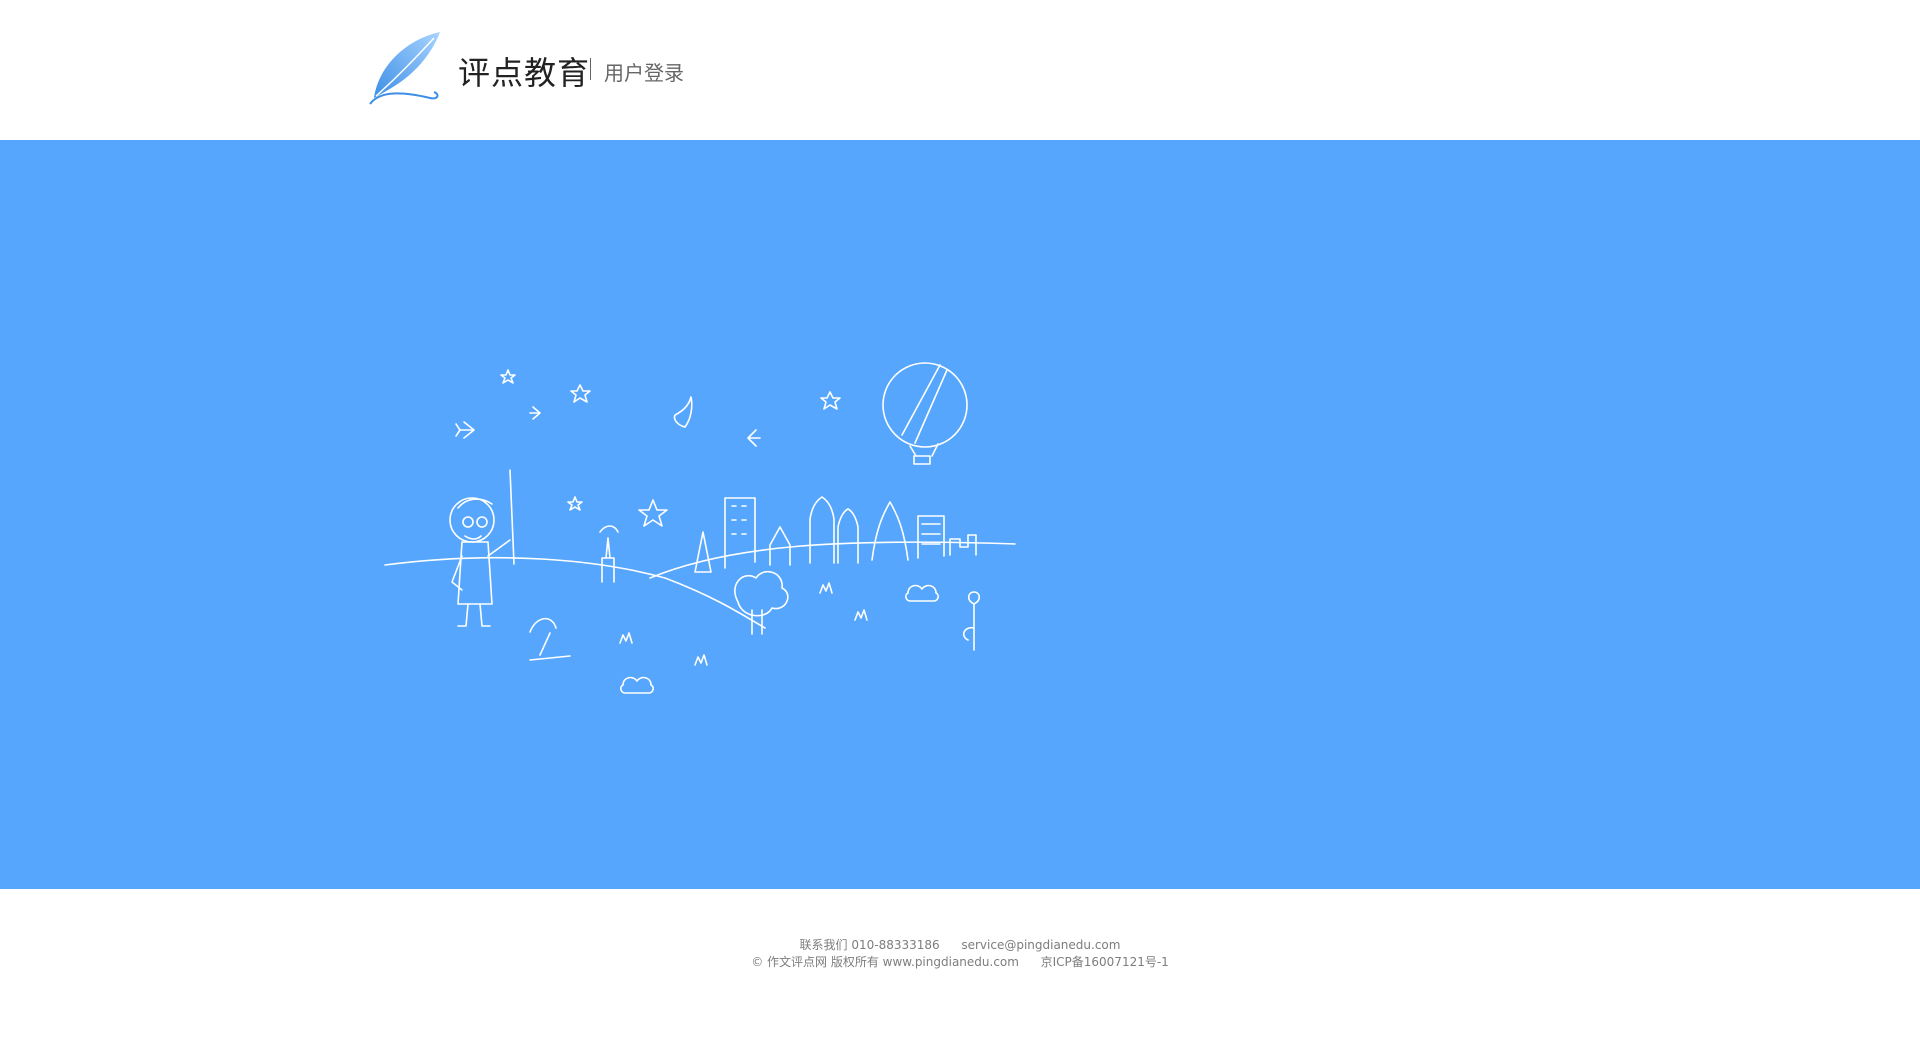  I want to click on contact-phone: 010-88333186, so click(895, 945).